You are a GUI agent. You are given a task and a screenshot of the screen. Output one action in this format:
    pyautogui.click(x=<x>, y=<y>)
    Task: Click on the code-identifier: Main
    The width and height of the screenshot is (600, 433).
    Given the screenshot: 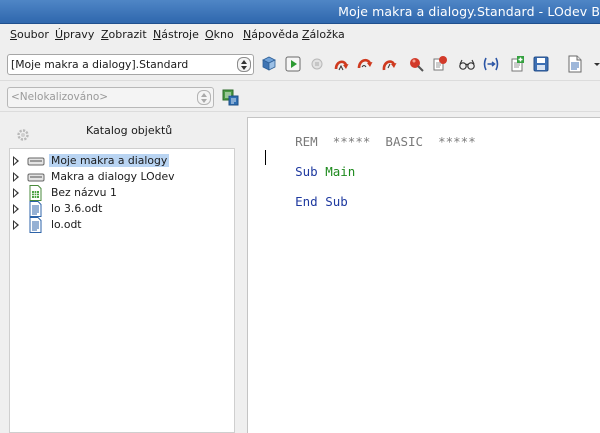 What is the action you would take?
    pyautogui.click(x=340, y=171)
    